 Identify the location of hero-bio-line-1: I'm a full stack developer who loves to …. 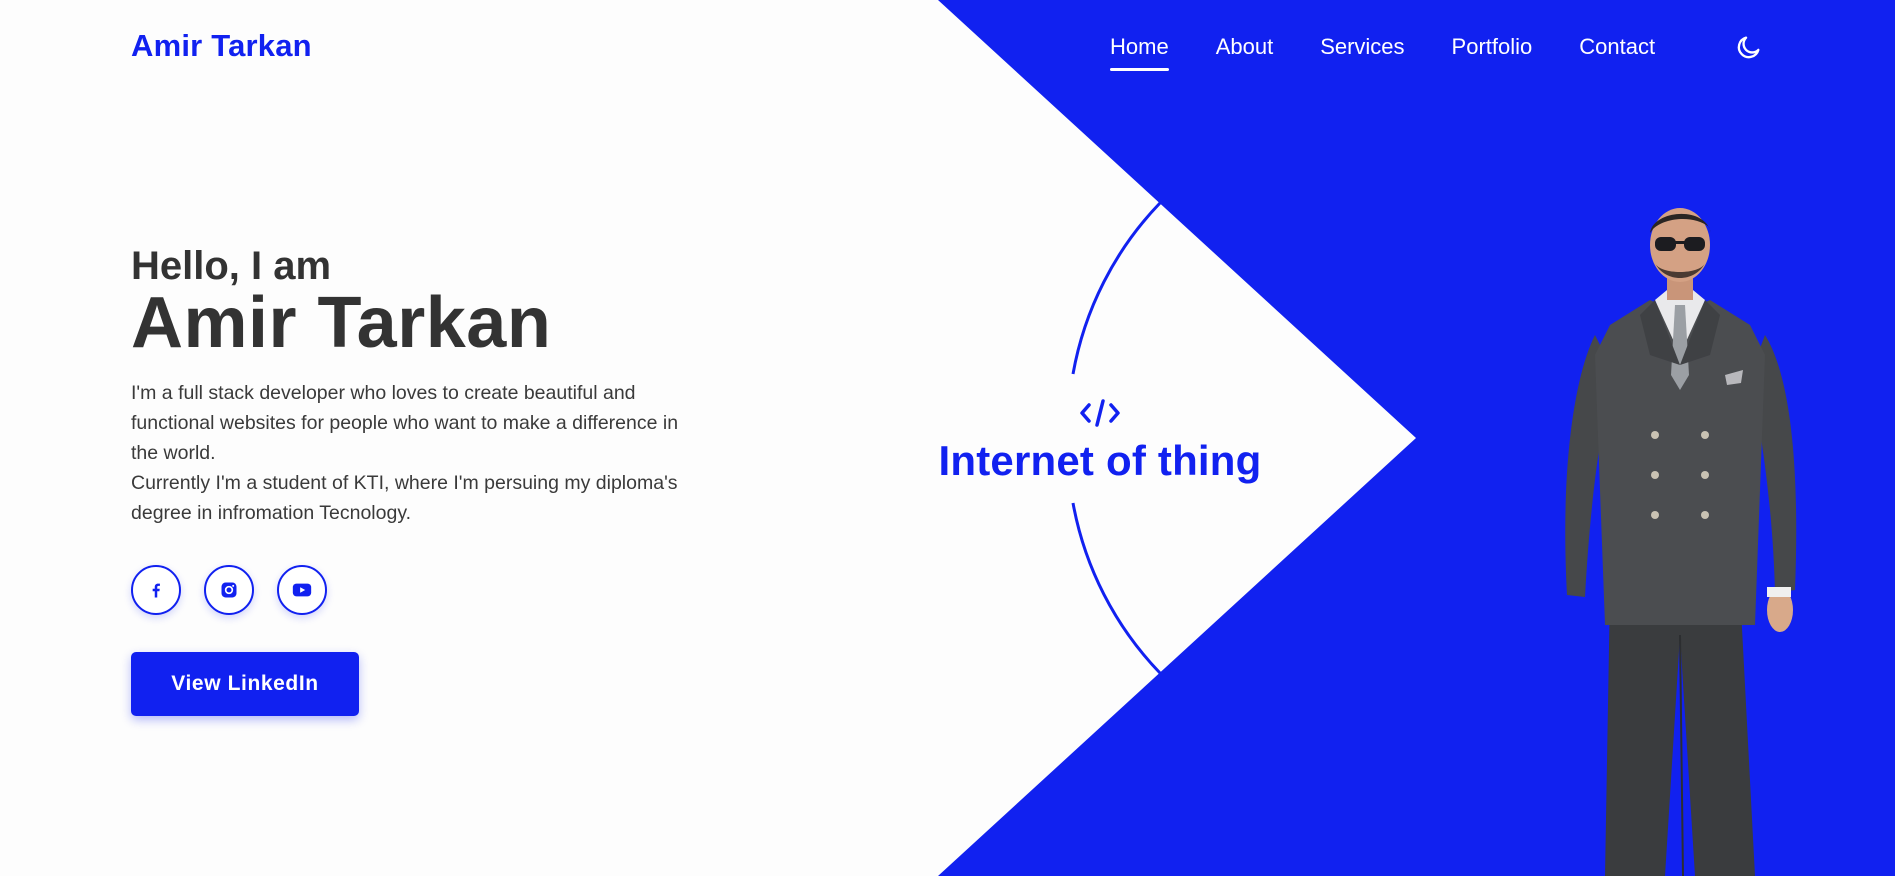
(405, 423).